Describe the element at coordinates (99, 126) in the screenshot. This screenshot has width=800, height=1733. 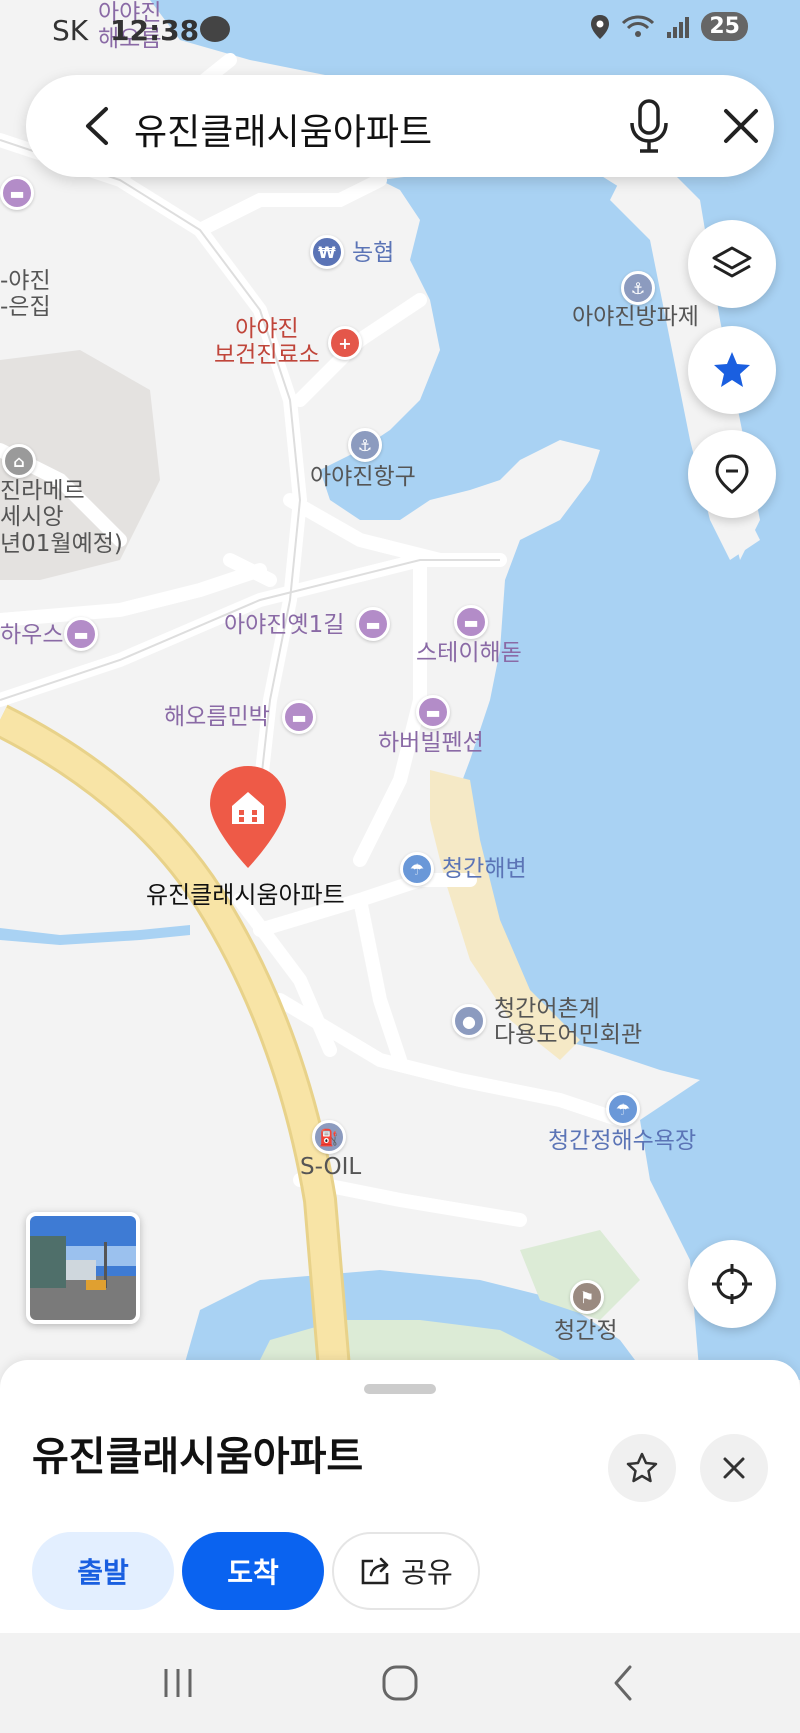
I see `back-arrow-icon` at that location.